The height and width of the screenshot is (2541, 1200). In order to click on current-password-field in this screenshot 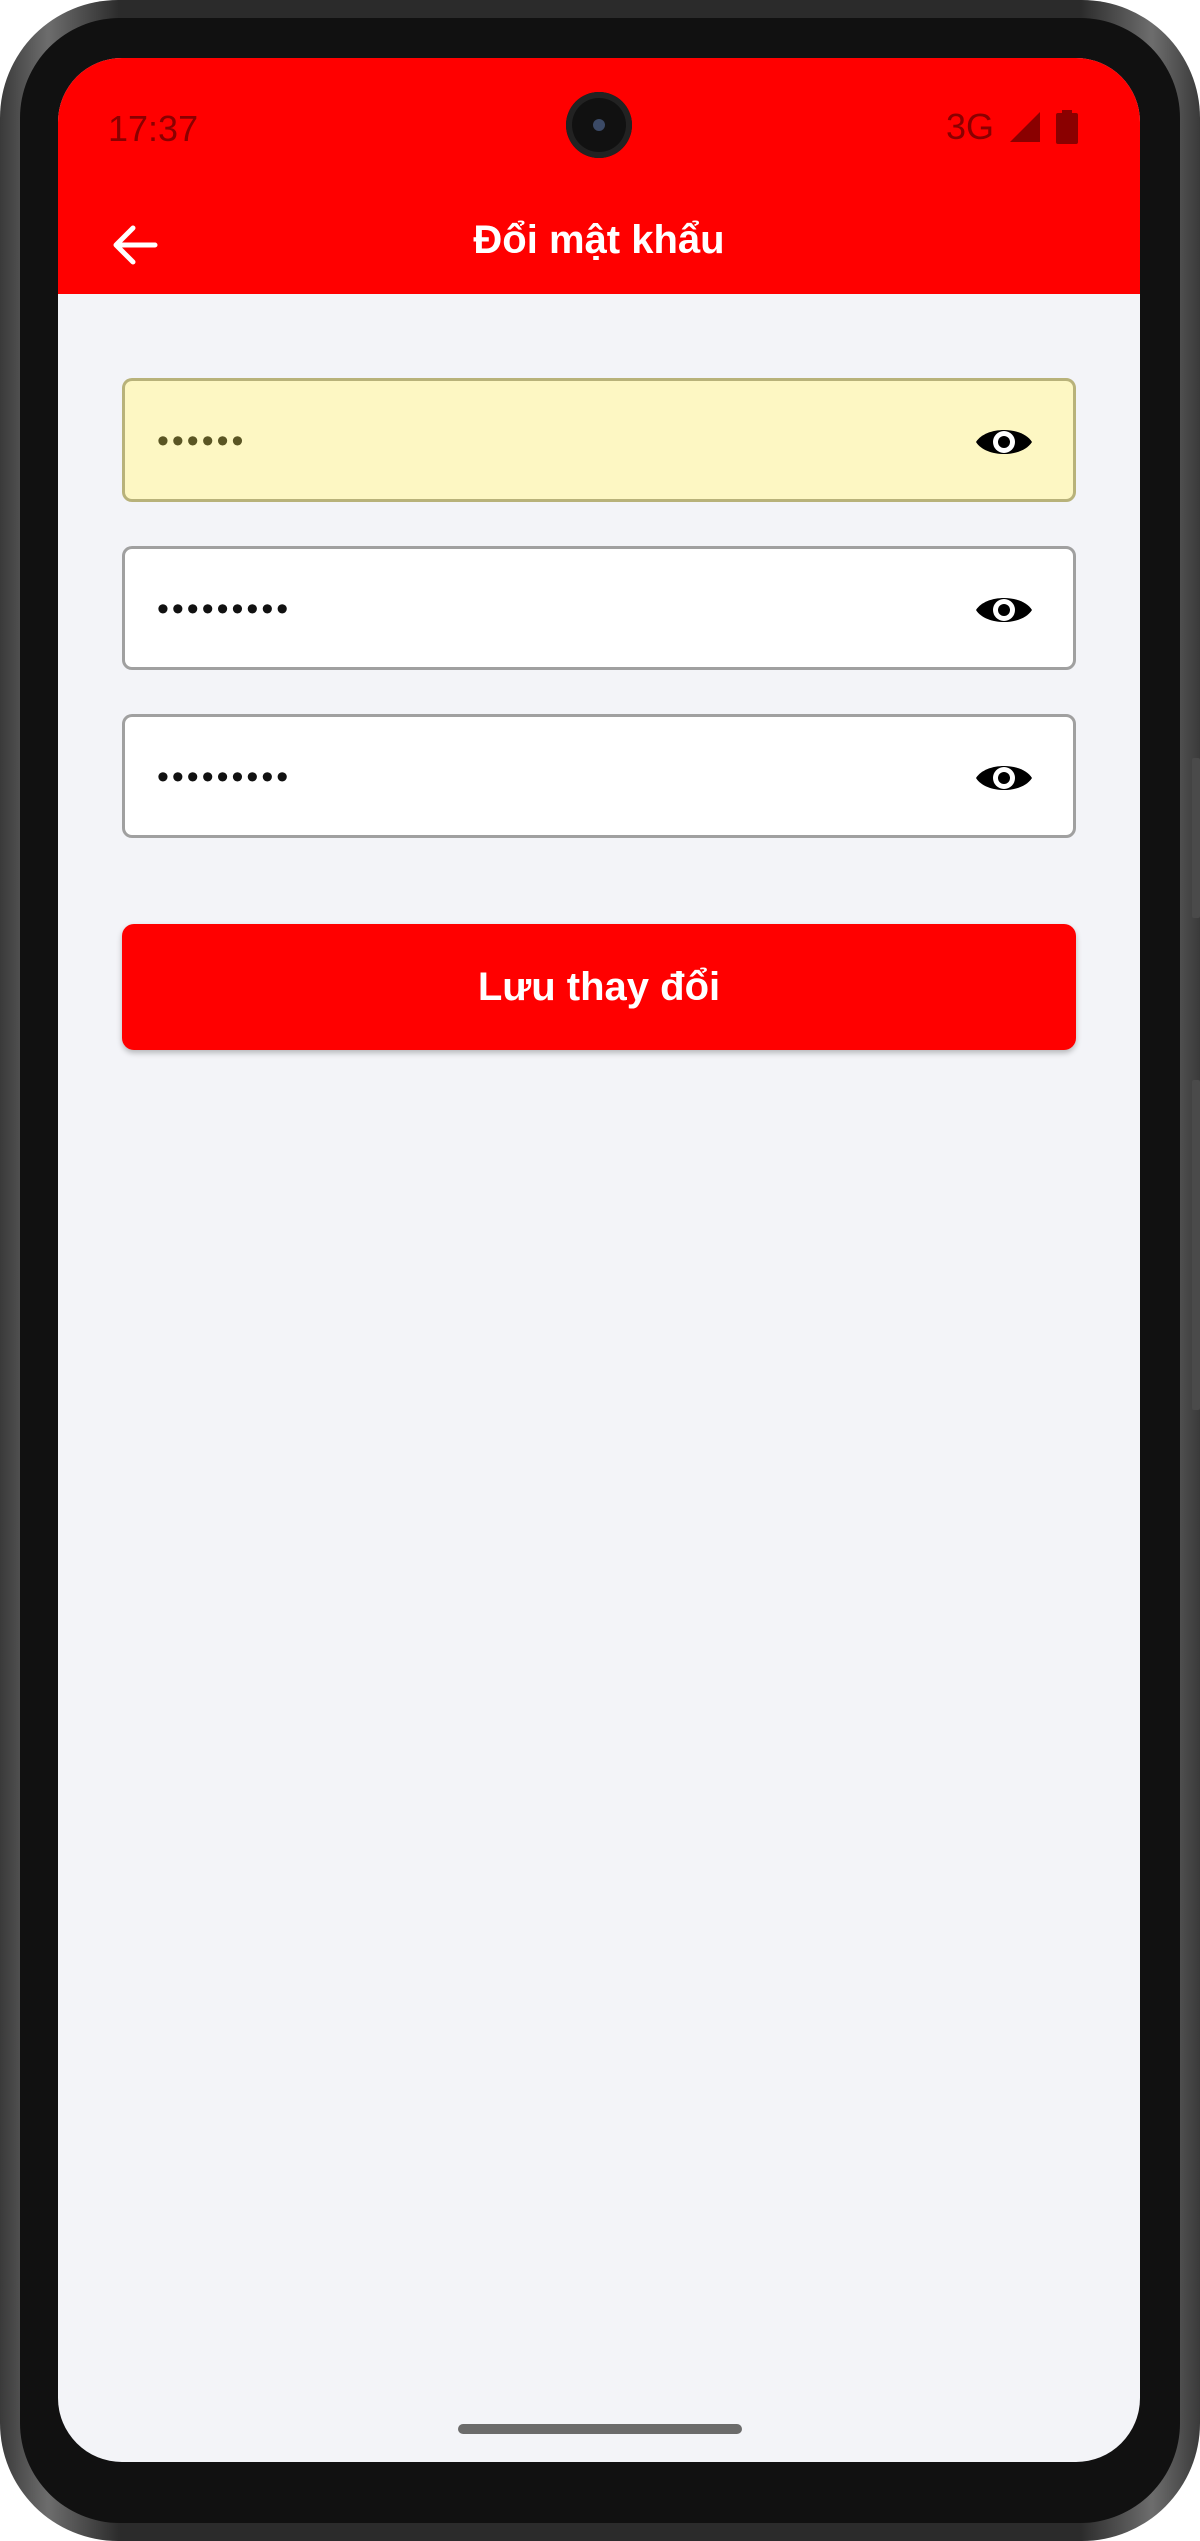, I will do `click(599, 440)`.